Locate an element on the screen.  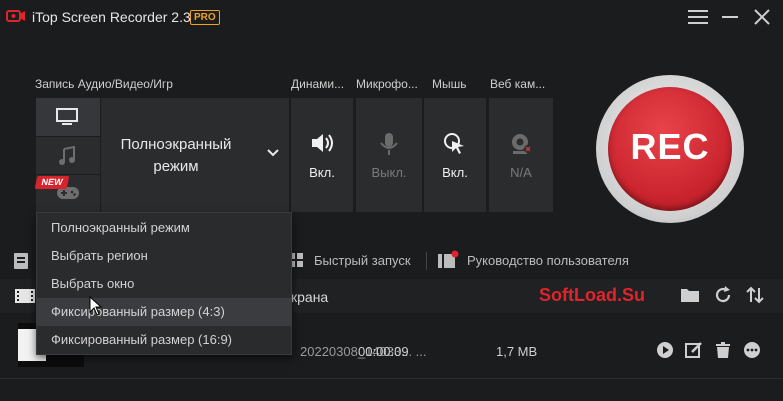
mic-toggle: Выкл. is located at coordinates (389, 155).